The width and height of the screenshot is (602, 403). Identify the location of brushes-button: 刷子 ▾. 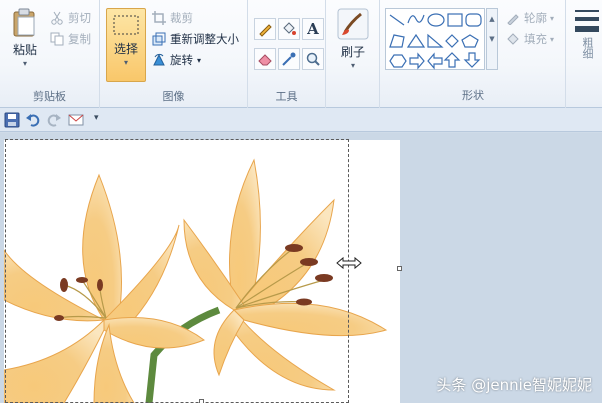
(353, 39).